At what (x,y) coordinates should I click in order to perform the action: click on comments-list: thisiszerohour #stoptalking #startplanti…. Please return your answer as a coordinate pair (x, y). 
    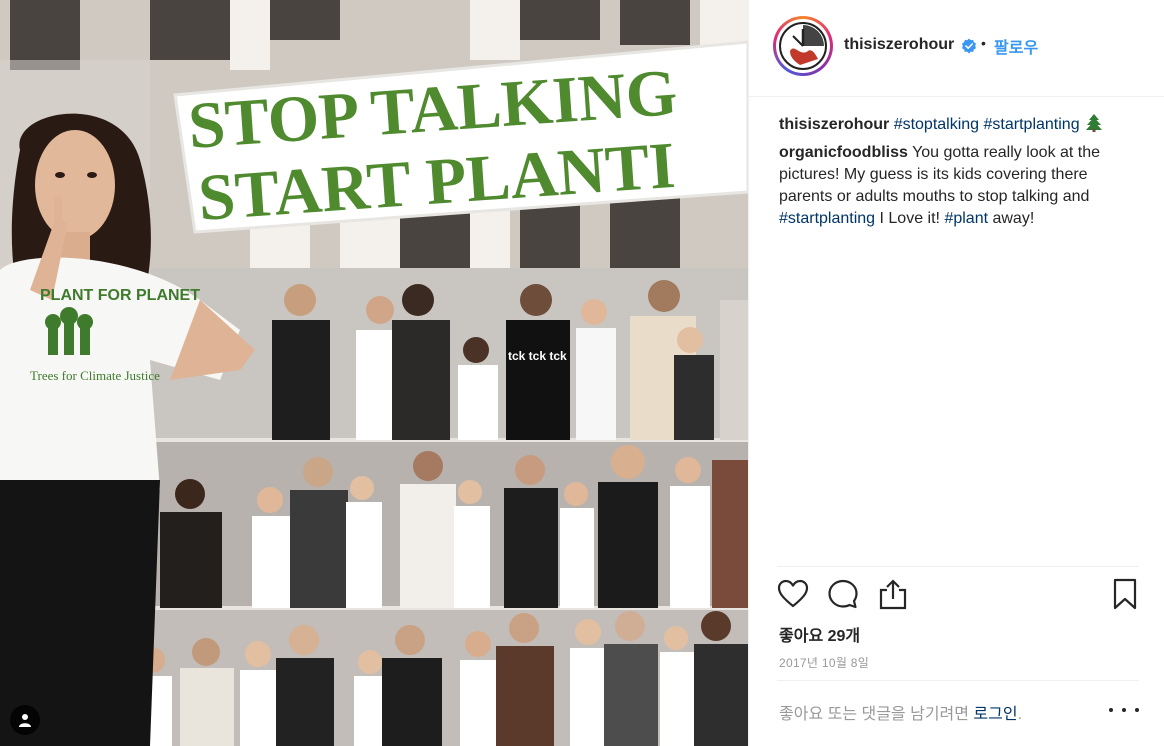
    Looking at the image, I should click on (959, 175).